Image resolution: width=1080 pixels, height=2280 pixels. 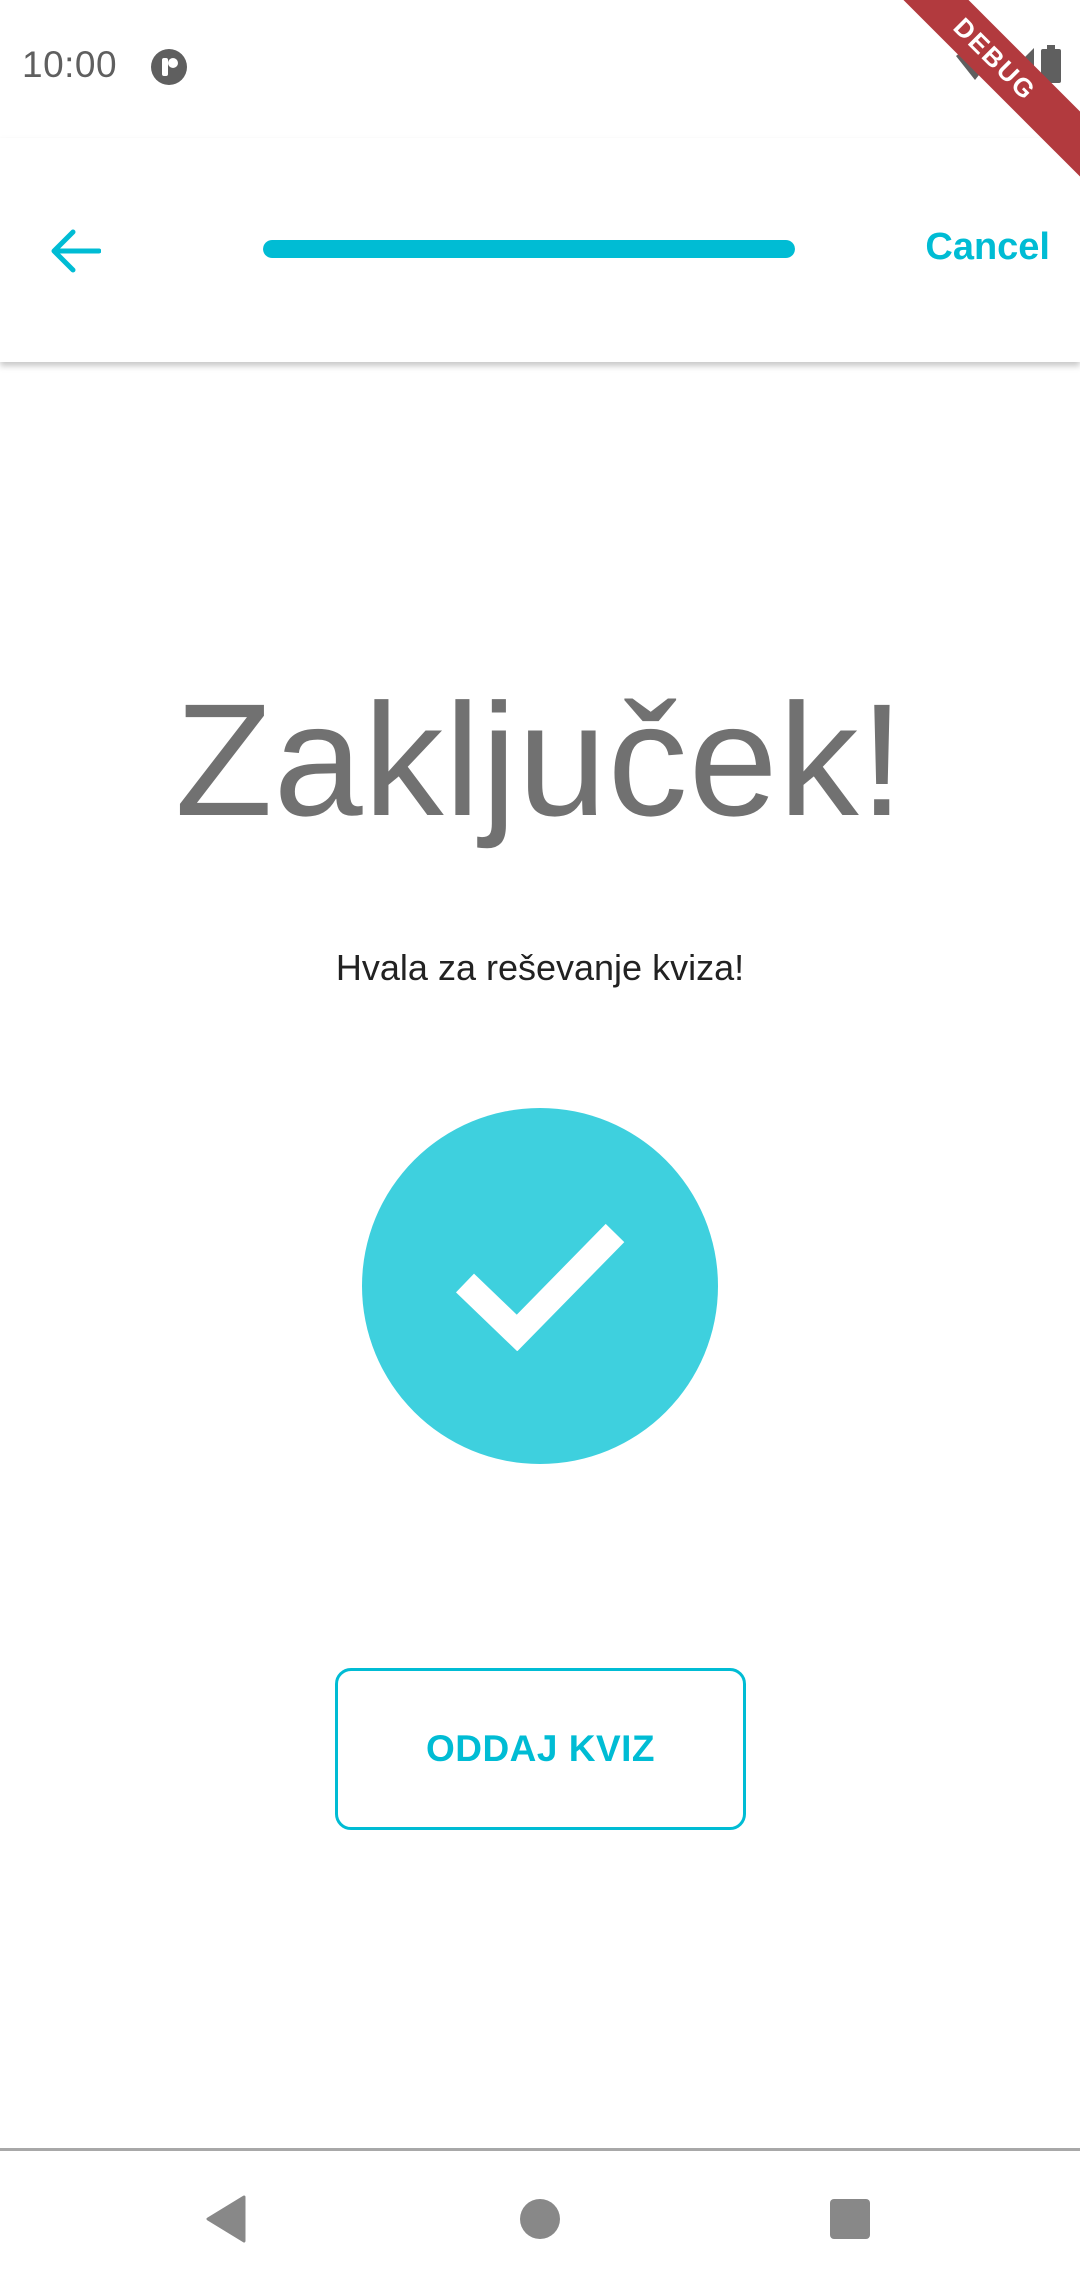 I want to click on app-bar: Cancel, so click(x=540, y=250).